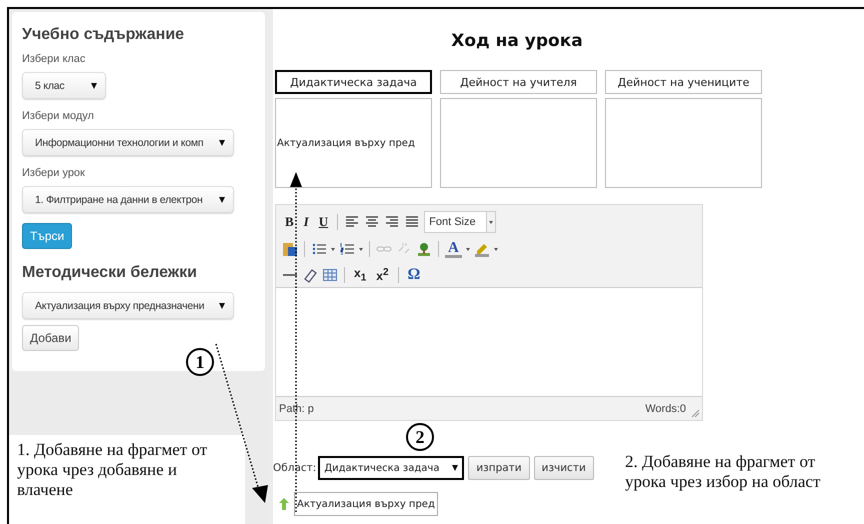 The image size is (864, 524). I want to click on numbered-list-icon, so click(347, 249).